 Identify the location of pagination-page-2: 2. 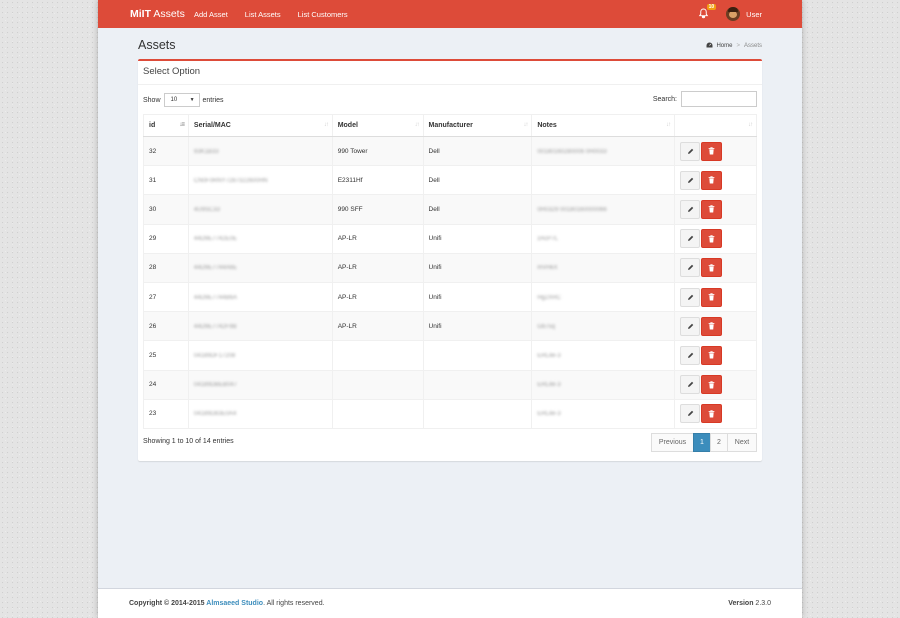
(719, 442).